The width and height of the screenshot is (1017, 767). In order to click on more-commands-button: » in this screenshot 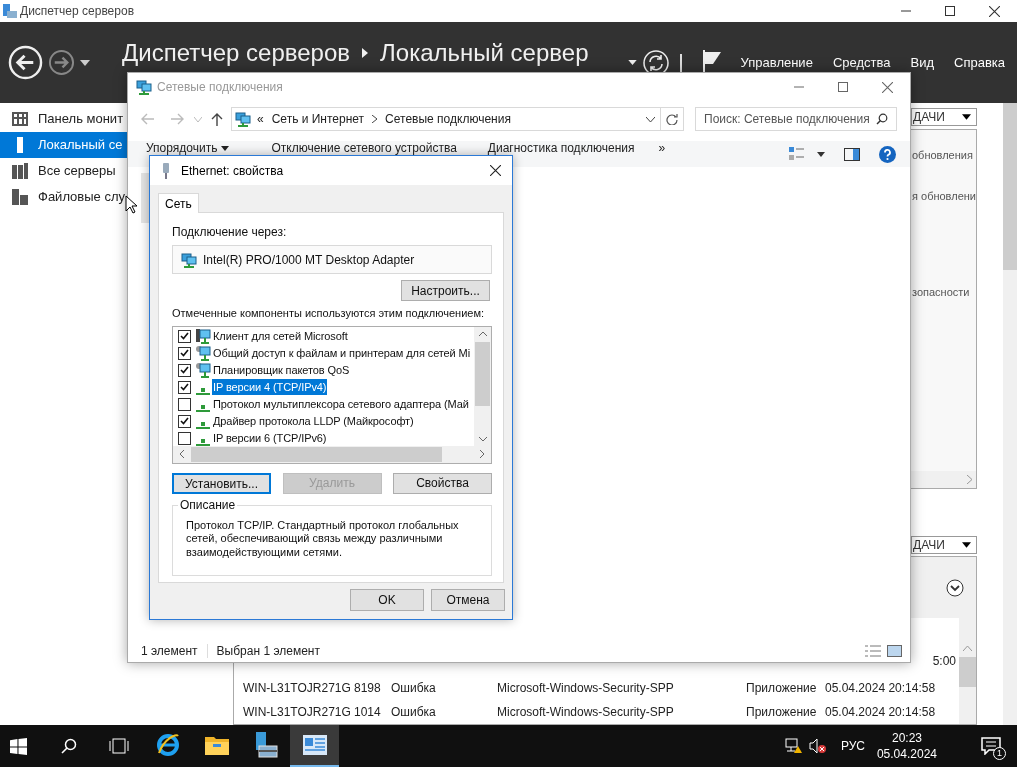, I will do `click(662, 148)`.